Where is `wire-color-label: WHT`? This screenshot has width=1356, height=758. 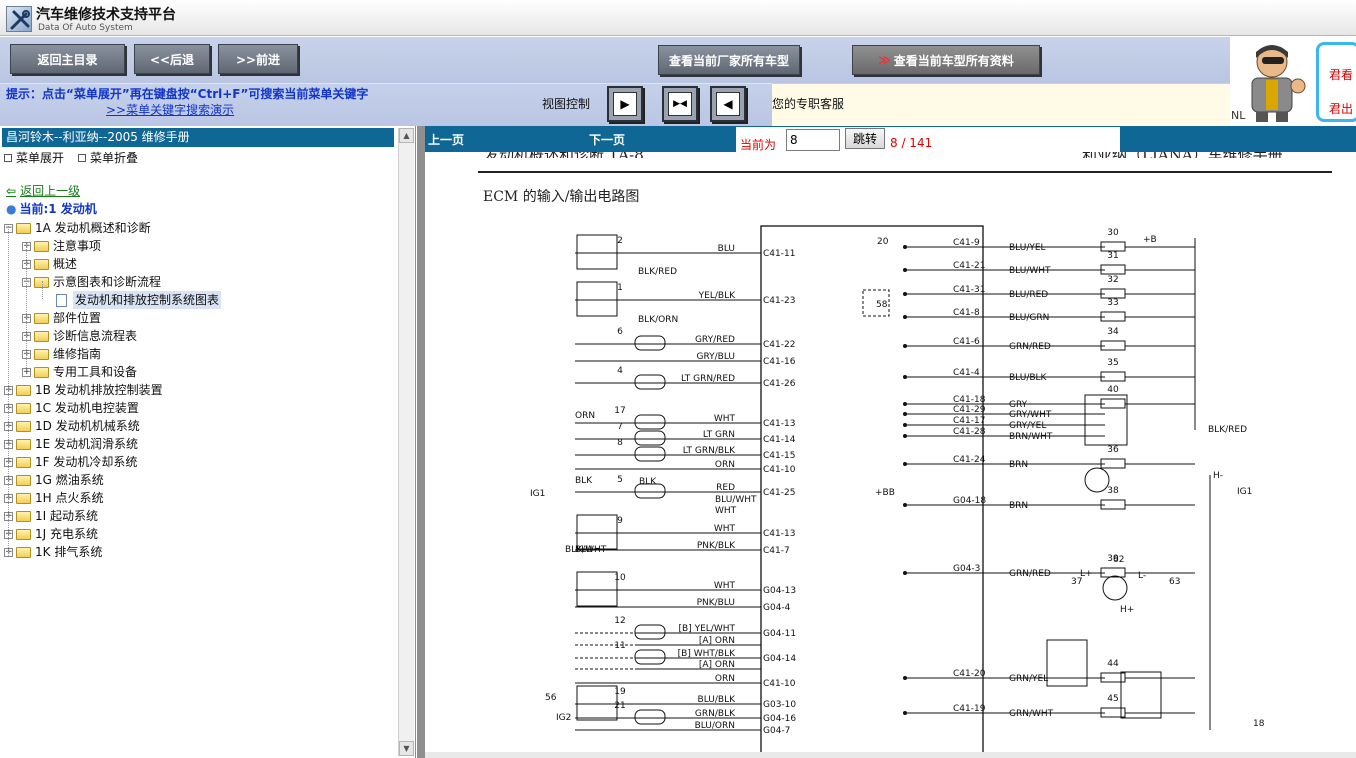
wire-color-label: WHT is located at coordinates (725, 529).